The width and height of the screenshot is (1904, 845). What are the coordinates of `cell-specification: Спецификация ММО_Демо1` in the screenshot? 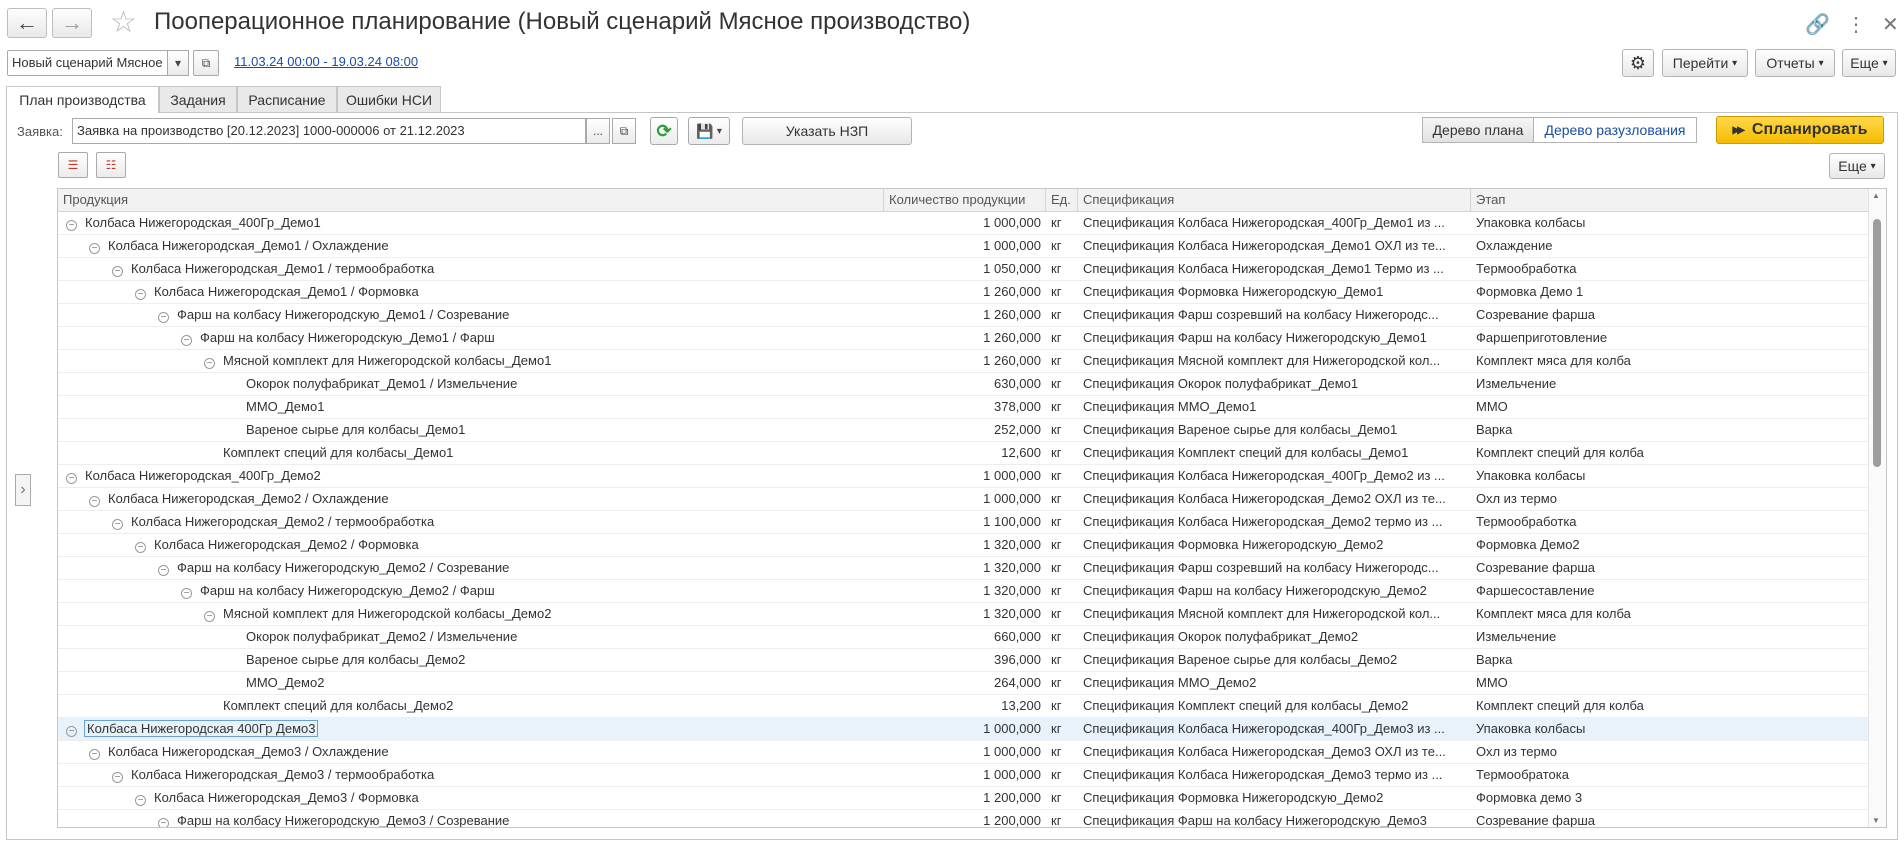 It's located at (1274, 407).